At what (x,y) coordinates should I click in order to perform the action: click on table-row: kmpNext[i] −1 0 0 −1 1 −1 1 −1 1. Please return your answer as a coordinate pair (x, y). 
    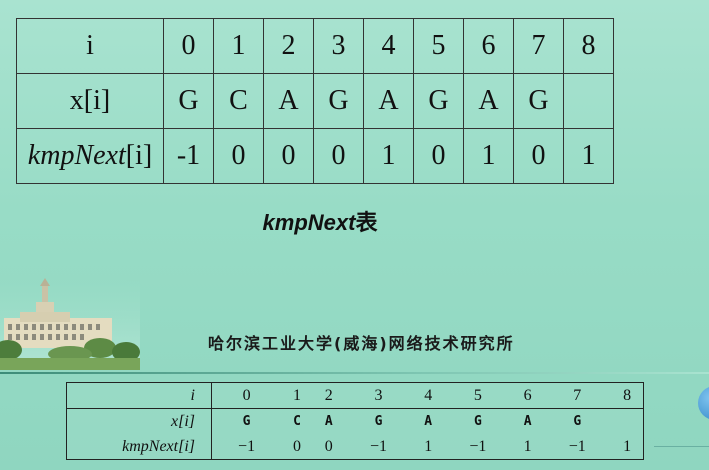
    Looking at the image, I should click on (355, 446).